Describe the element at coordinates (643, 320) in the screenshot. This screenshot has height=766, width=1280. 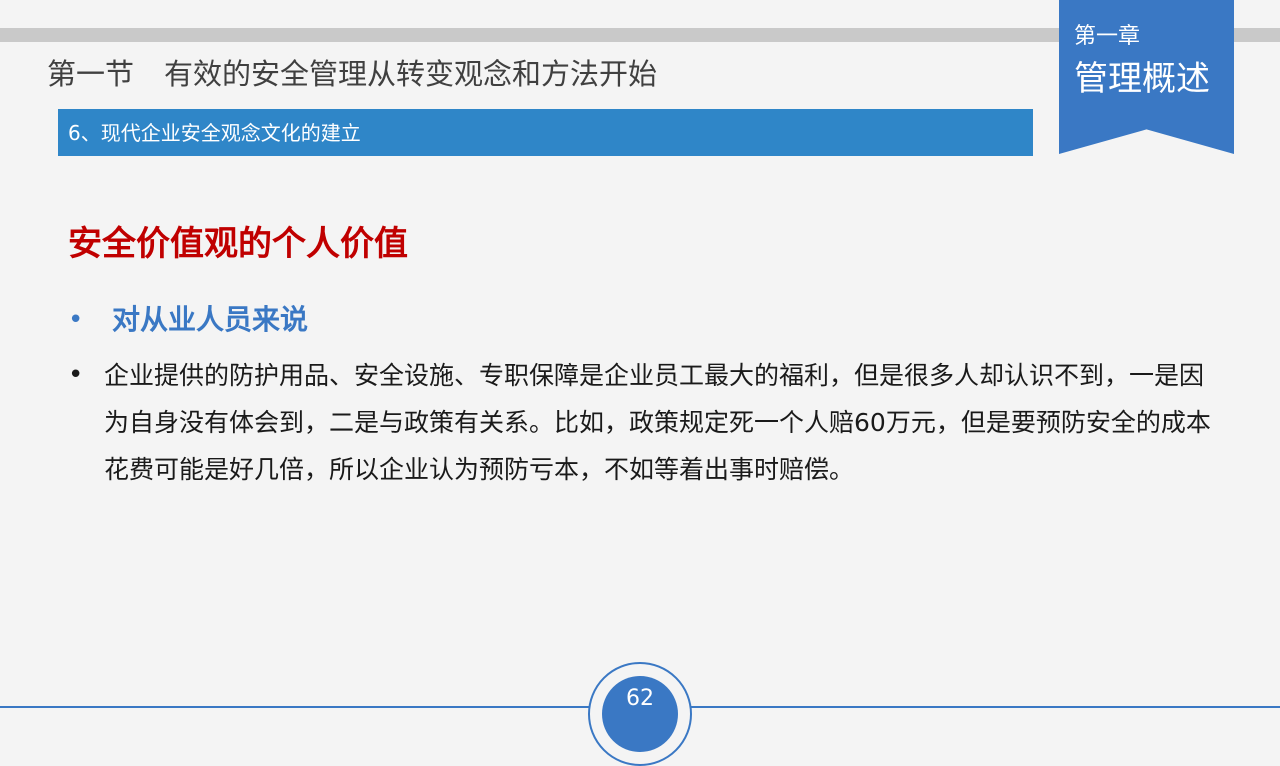
I see `bullet-item-subheading: • 对从业人员来说` at that location.